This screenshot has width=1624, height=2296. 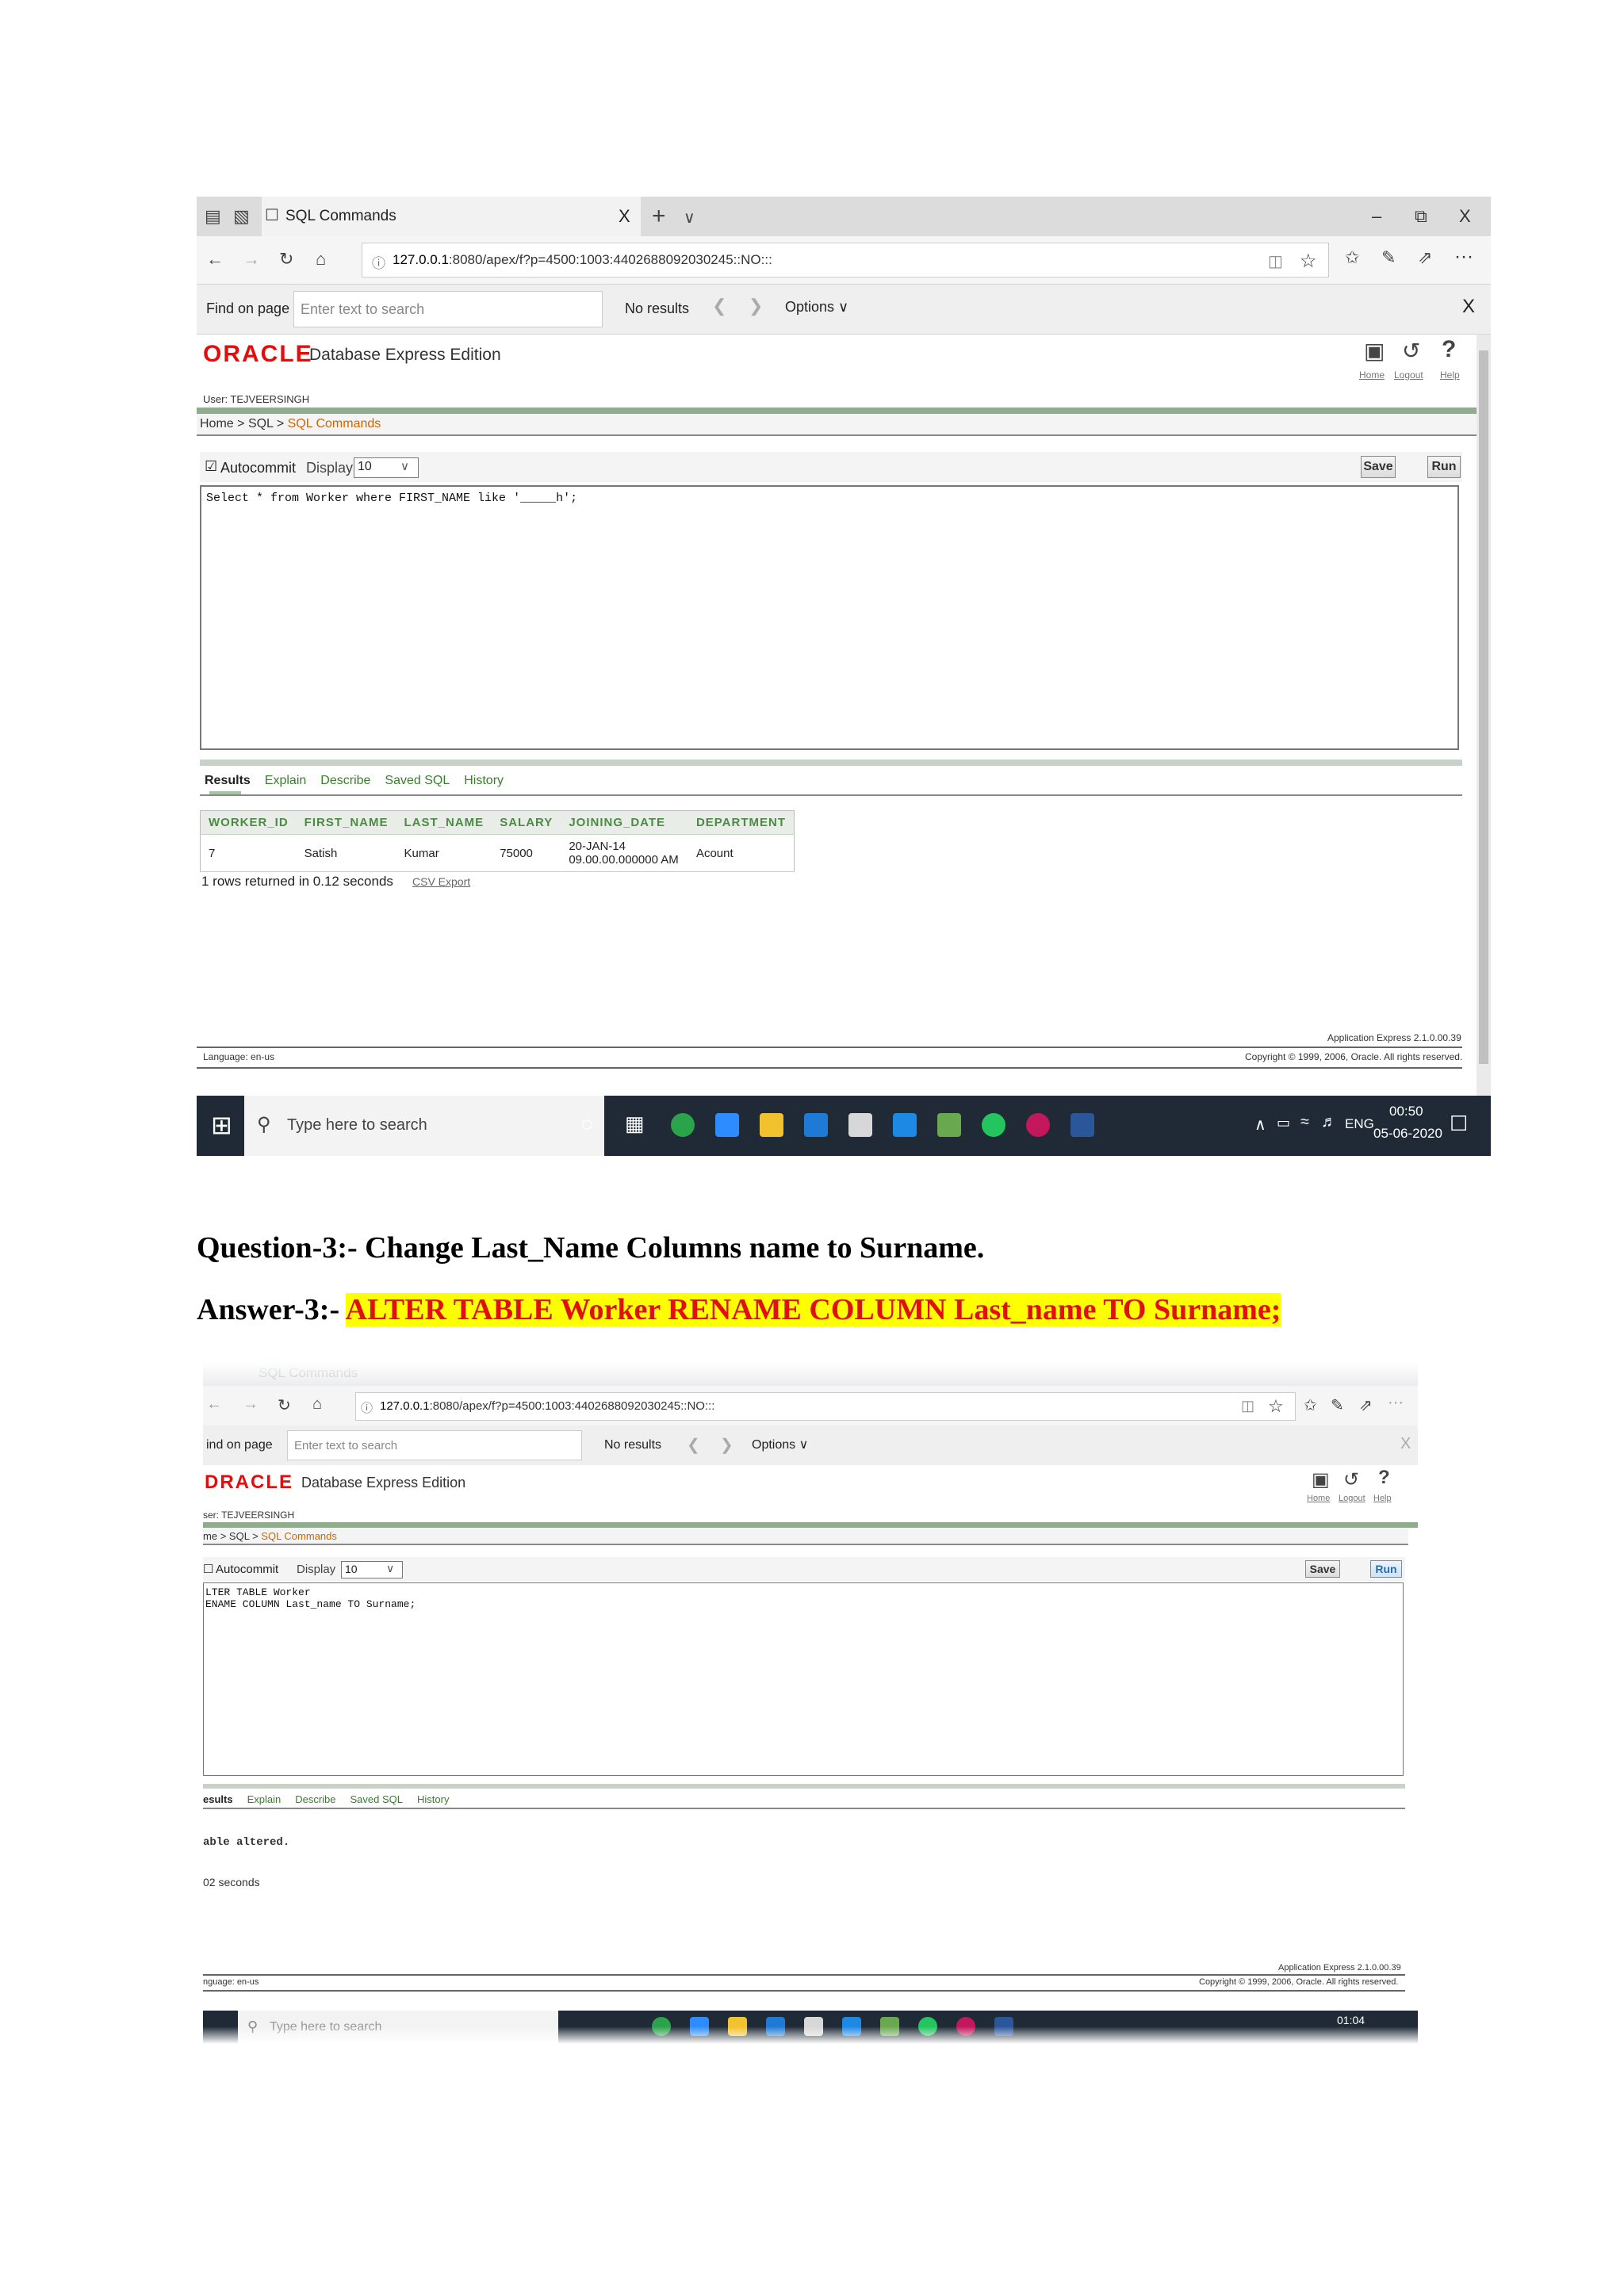 What do you see at coordinates (1483, 707) in the screenshot?
I see `scrollbar-thumb` at bounding box center [1483, 707].